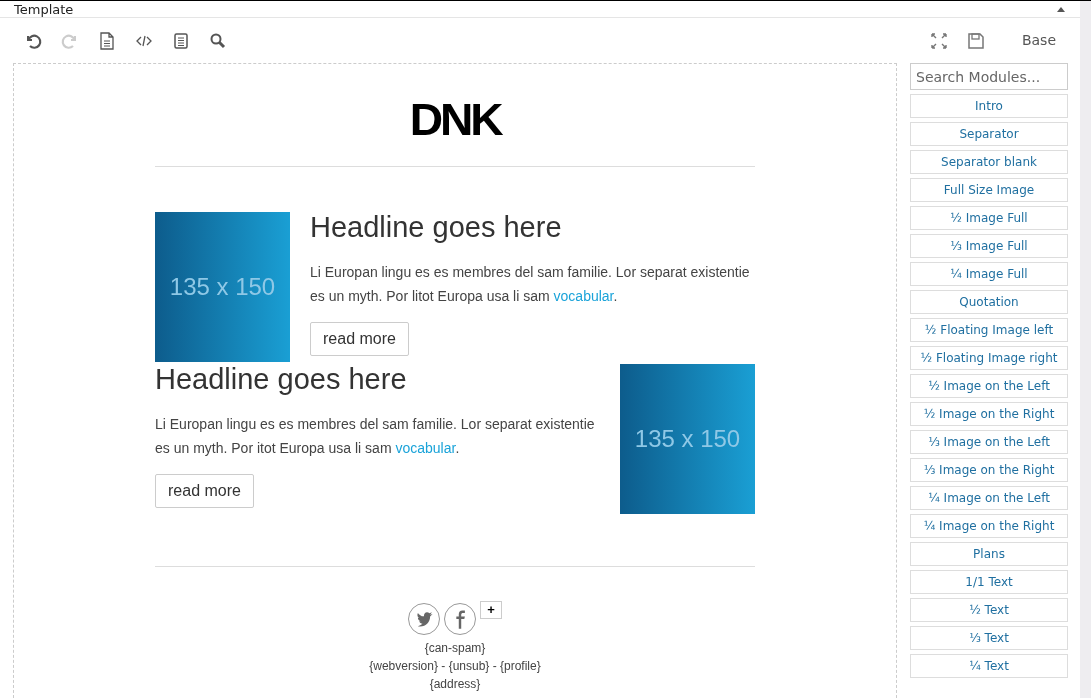 This screenshot has height=698, width=1091. I want to click on logo: DNK, so click(455, 120).